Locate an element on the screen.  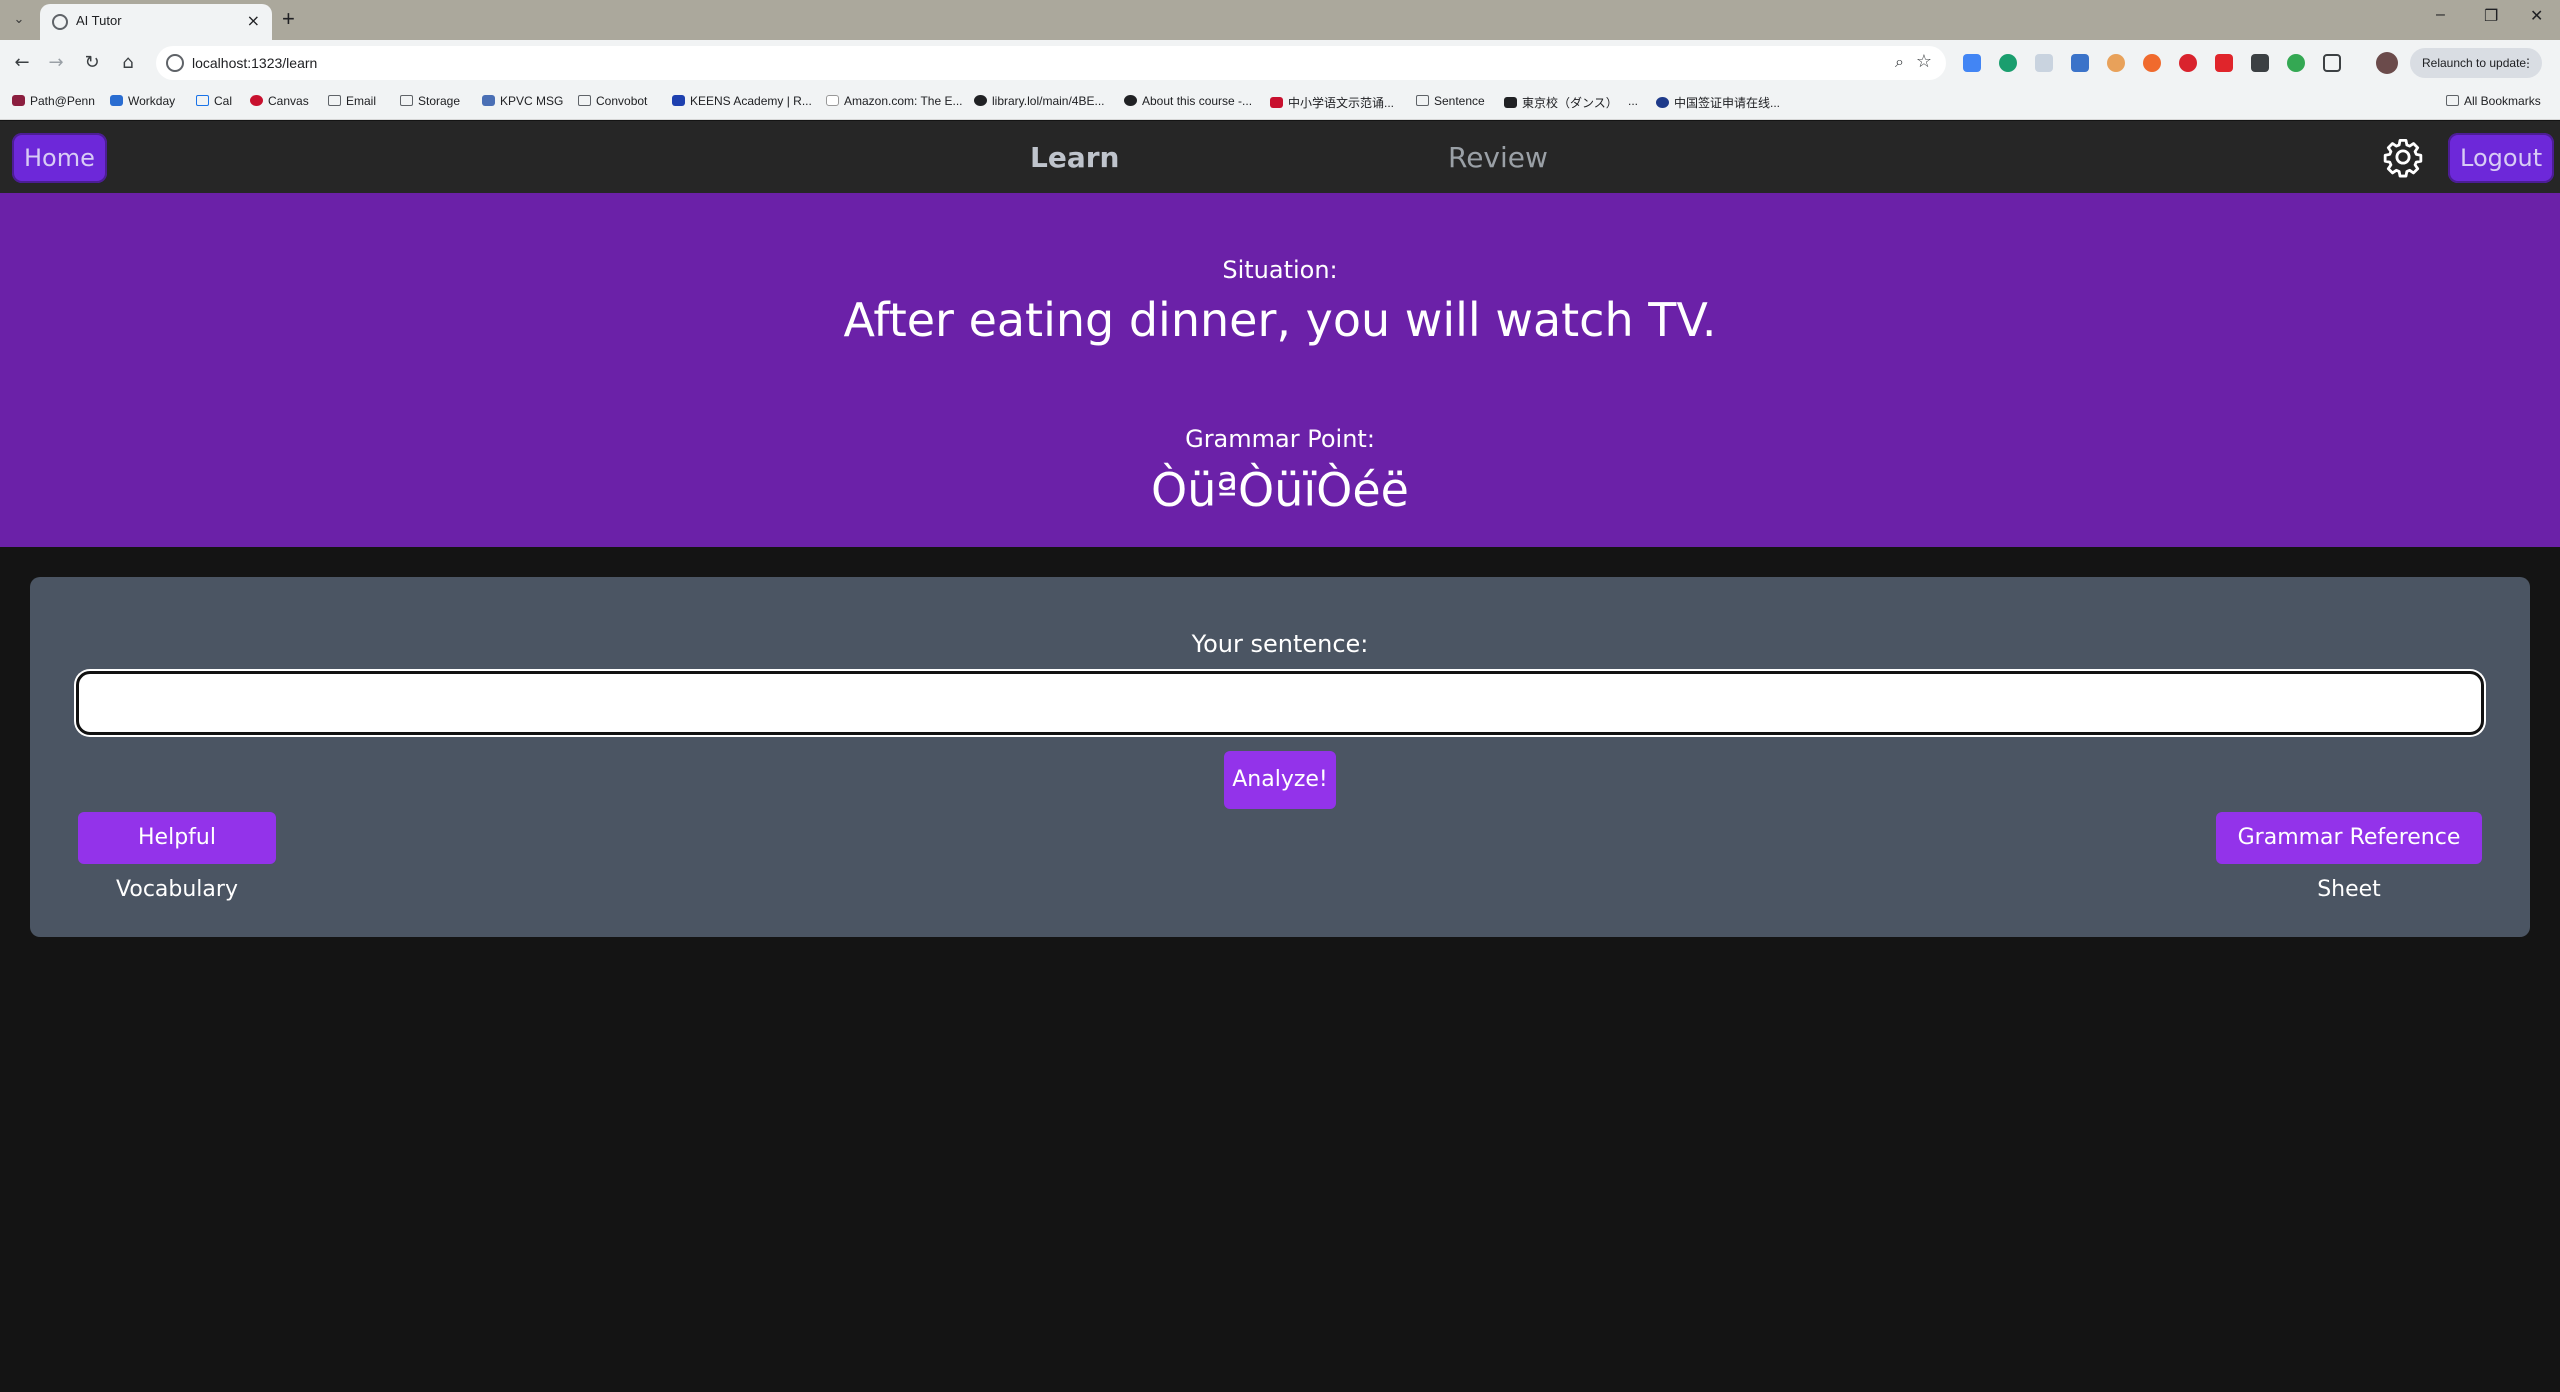
bookmark-label: KPVC MSG is located at coordinates (532, 101).